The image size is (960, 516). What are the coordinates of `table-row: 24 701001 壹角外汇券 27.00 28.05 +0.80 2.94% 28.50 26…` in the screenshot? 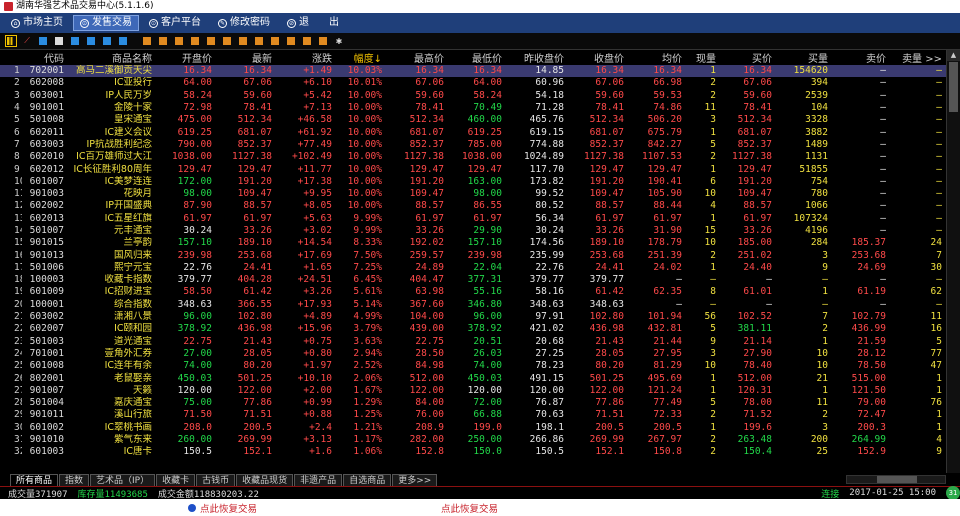 It's located at (473, 354).